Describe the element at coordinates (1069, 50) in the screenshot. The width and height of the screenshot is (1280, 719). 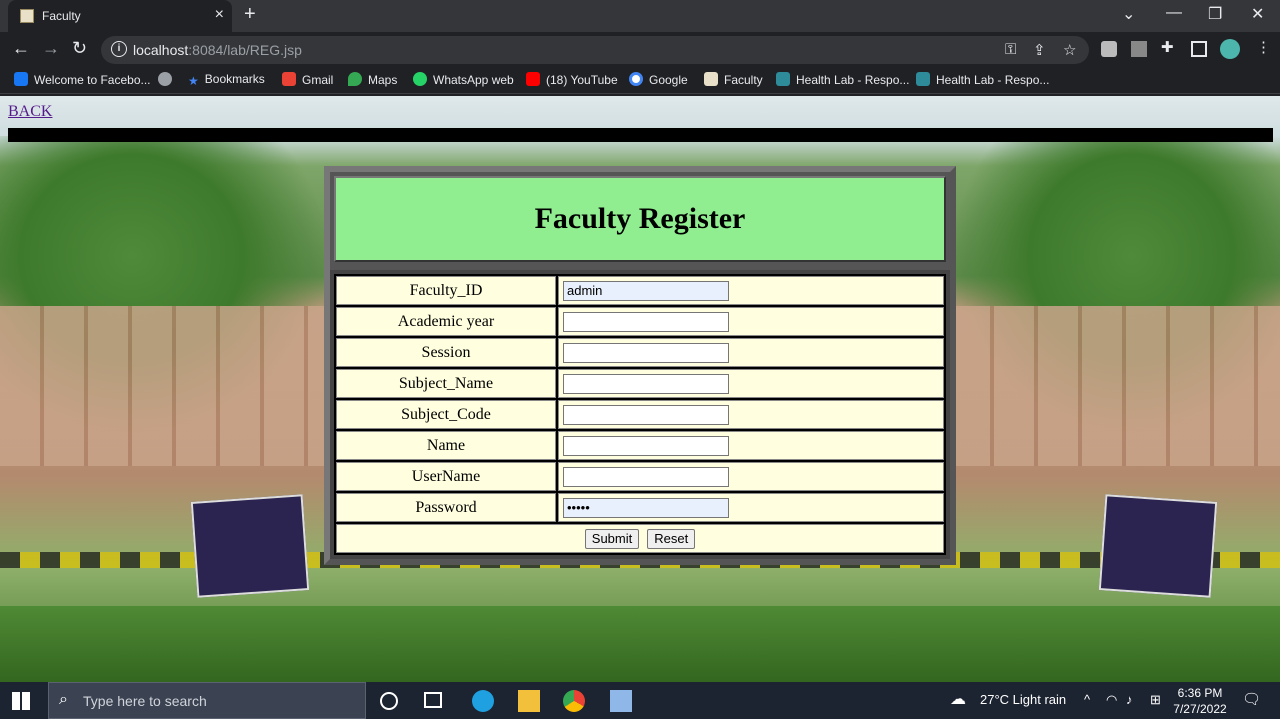
I see `bookmark-star-icon: ☆` at that location.